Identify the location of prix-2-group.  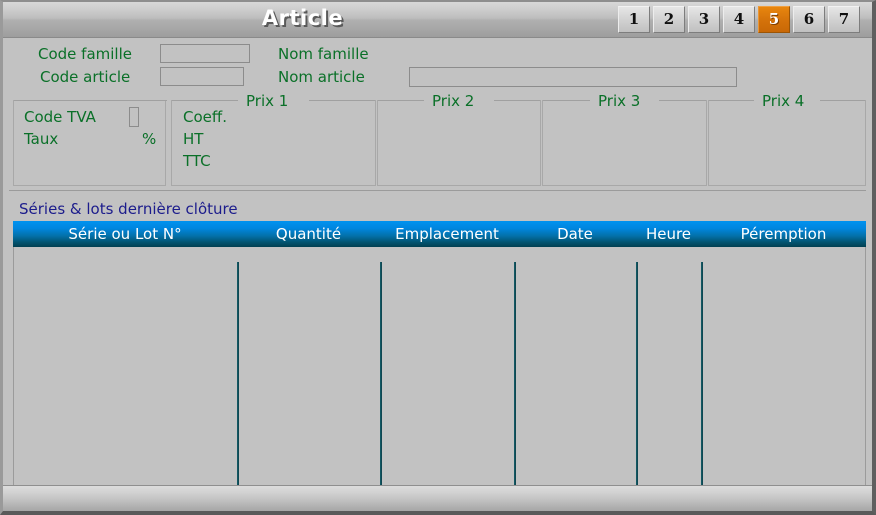
(459, 143).